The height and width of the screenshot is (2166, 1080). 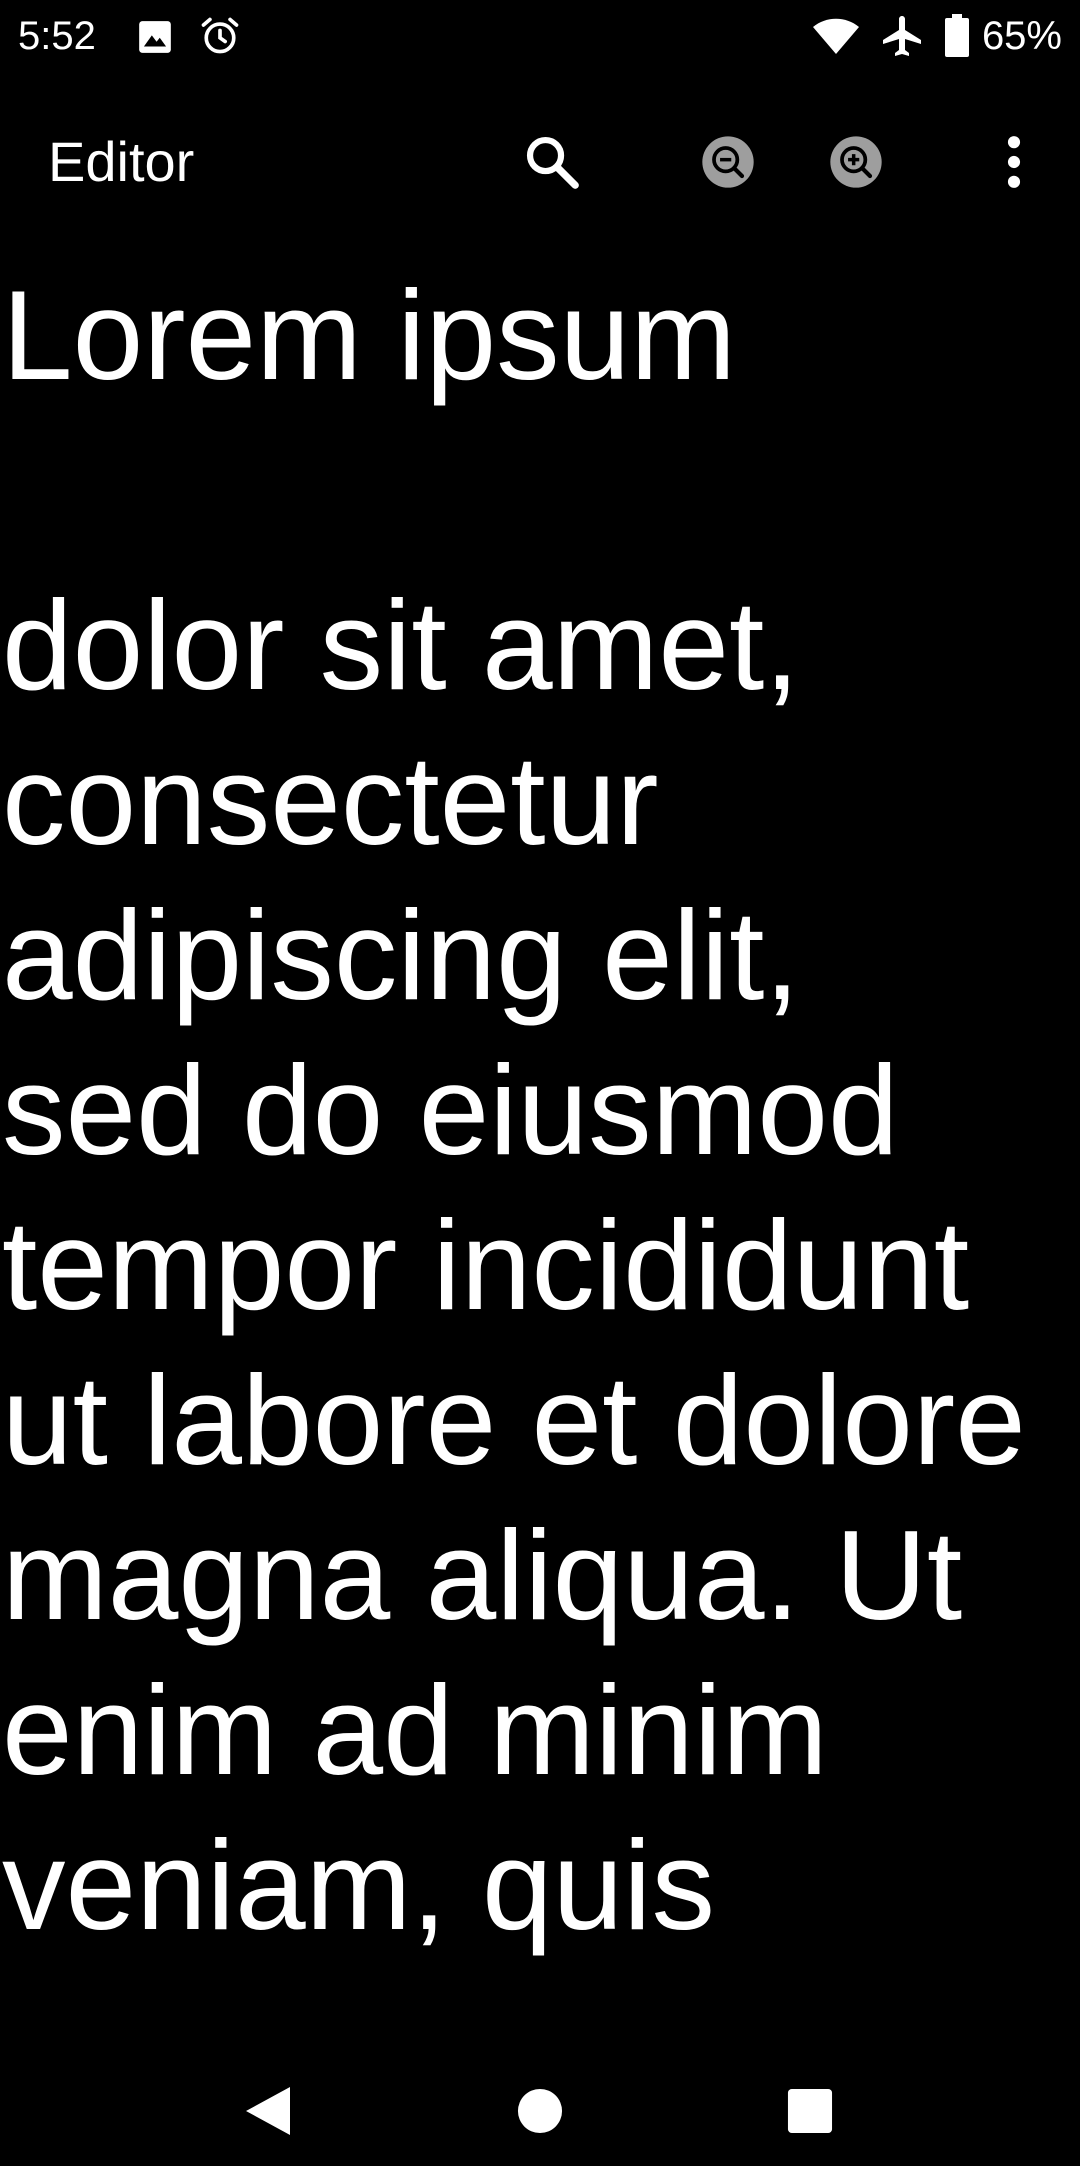 I want to click on more-vert-icon, so click(x=1014, y=162).